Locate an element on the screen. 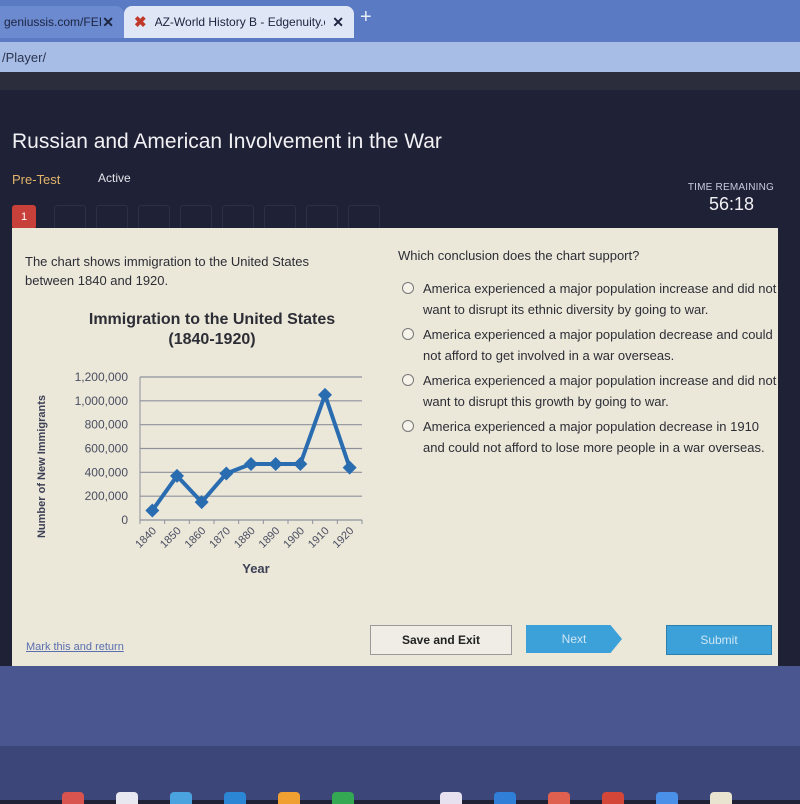 Image resolution: width=800 pixels, height=804 pixels. x-axis-title: Year is located at coordinates (255, 568).